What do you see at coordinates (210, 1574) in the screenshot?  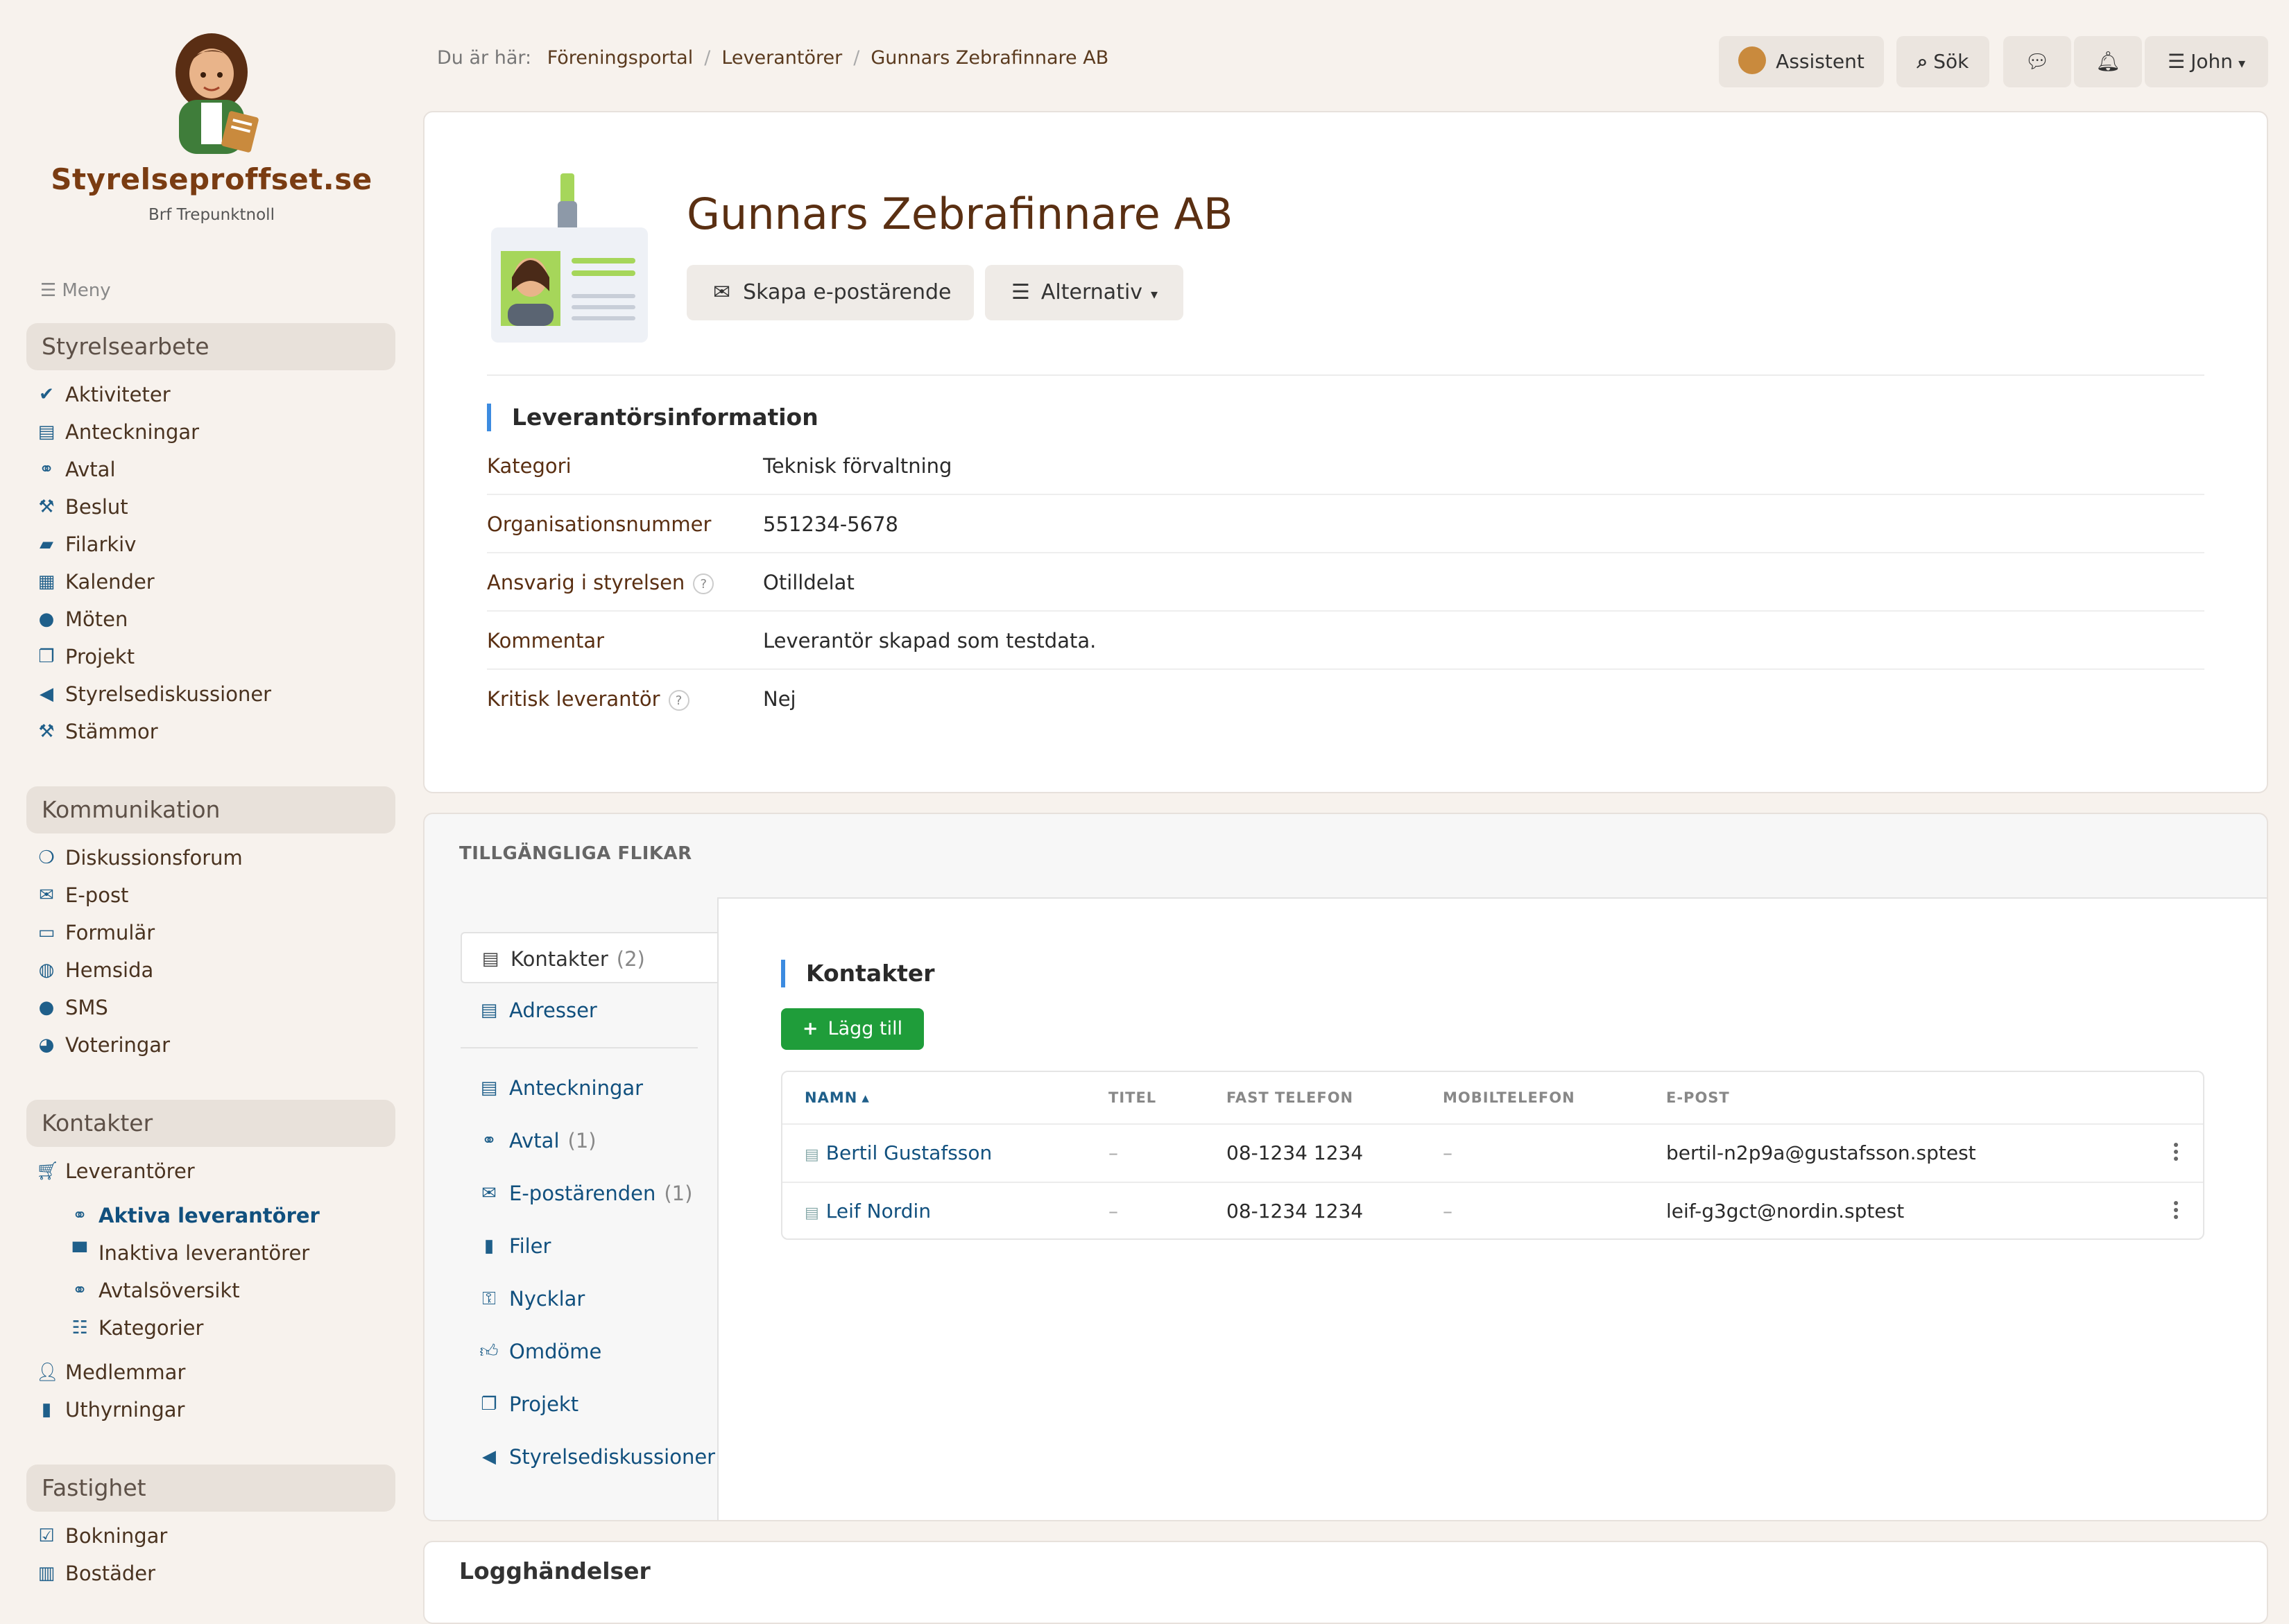 I see `sidebar-item-bostader: ▥ Bostäder` at bounding box center [210, 1574].